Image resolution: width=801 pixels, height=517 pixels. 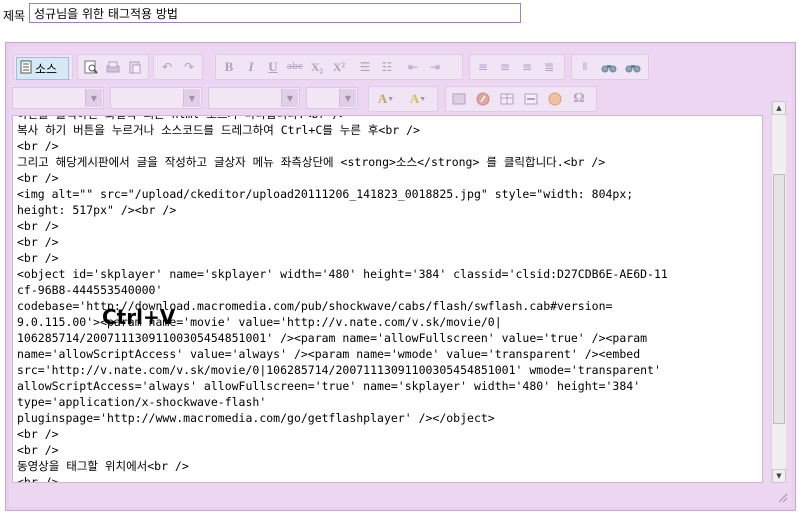 I want to click on bulleted-list-icon: ☷, so click(x=387, y=67).